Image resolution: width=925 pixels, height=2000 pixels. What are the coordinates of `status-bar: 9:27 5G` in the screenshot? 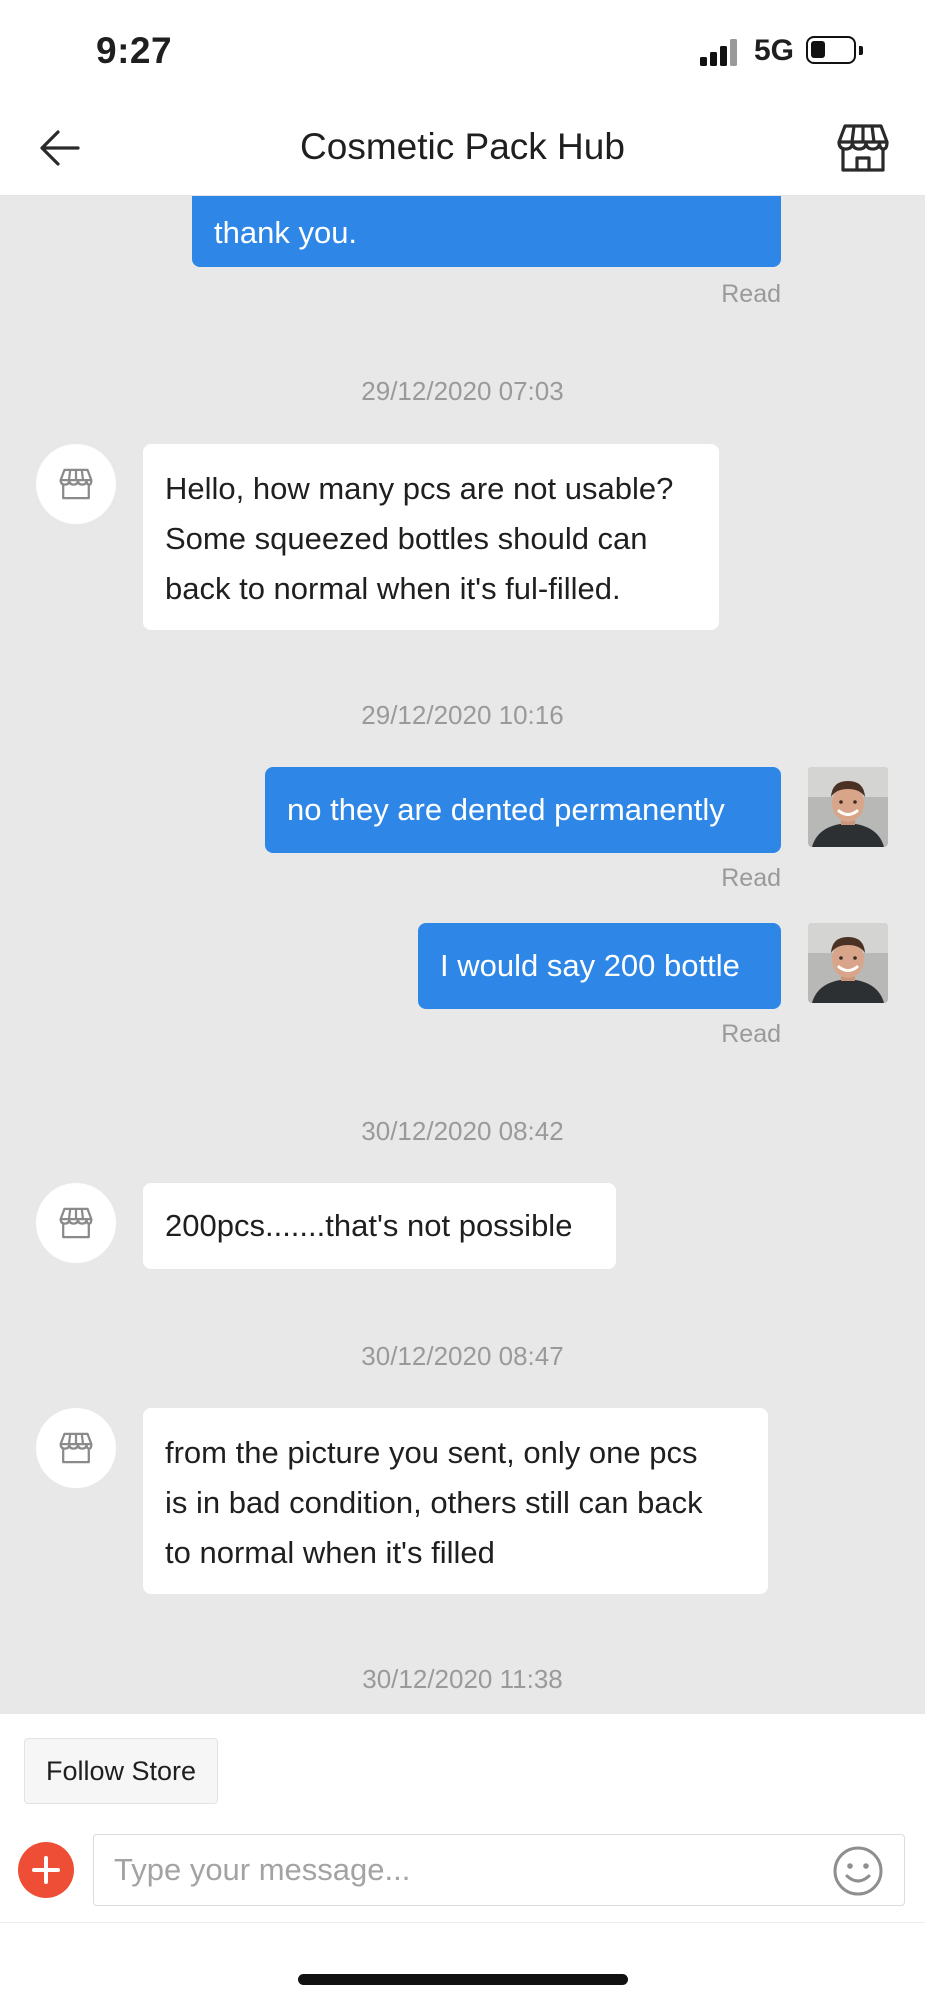 It's located at (462, 50).